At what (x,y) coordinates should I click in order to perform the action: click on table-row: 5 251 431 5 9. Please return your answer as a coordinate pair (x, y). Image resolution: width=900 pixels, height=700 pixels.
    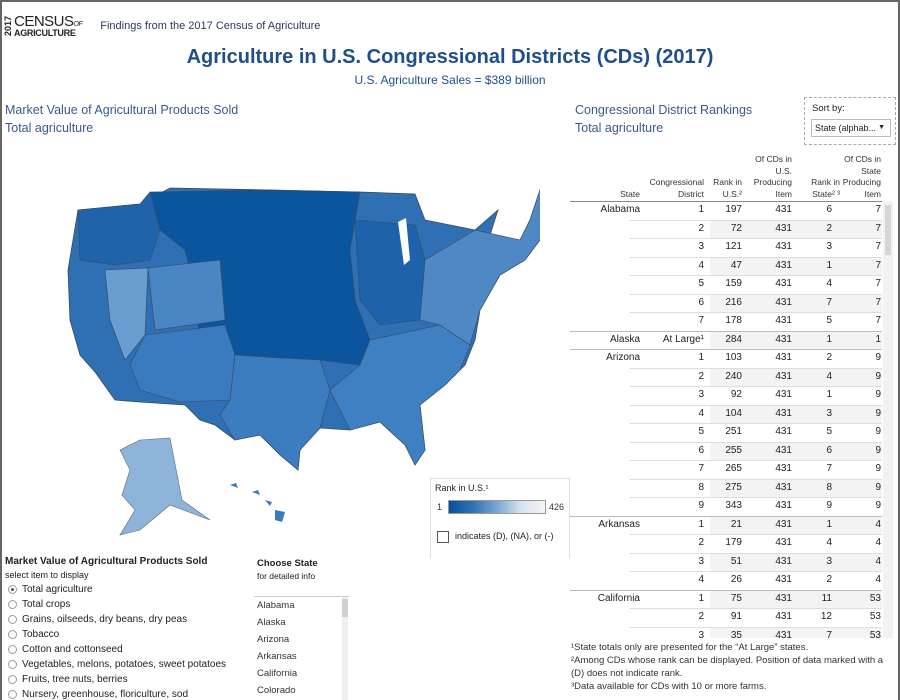
    Looking at the image, I should click on (726, 433).